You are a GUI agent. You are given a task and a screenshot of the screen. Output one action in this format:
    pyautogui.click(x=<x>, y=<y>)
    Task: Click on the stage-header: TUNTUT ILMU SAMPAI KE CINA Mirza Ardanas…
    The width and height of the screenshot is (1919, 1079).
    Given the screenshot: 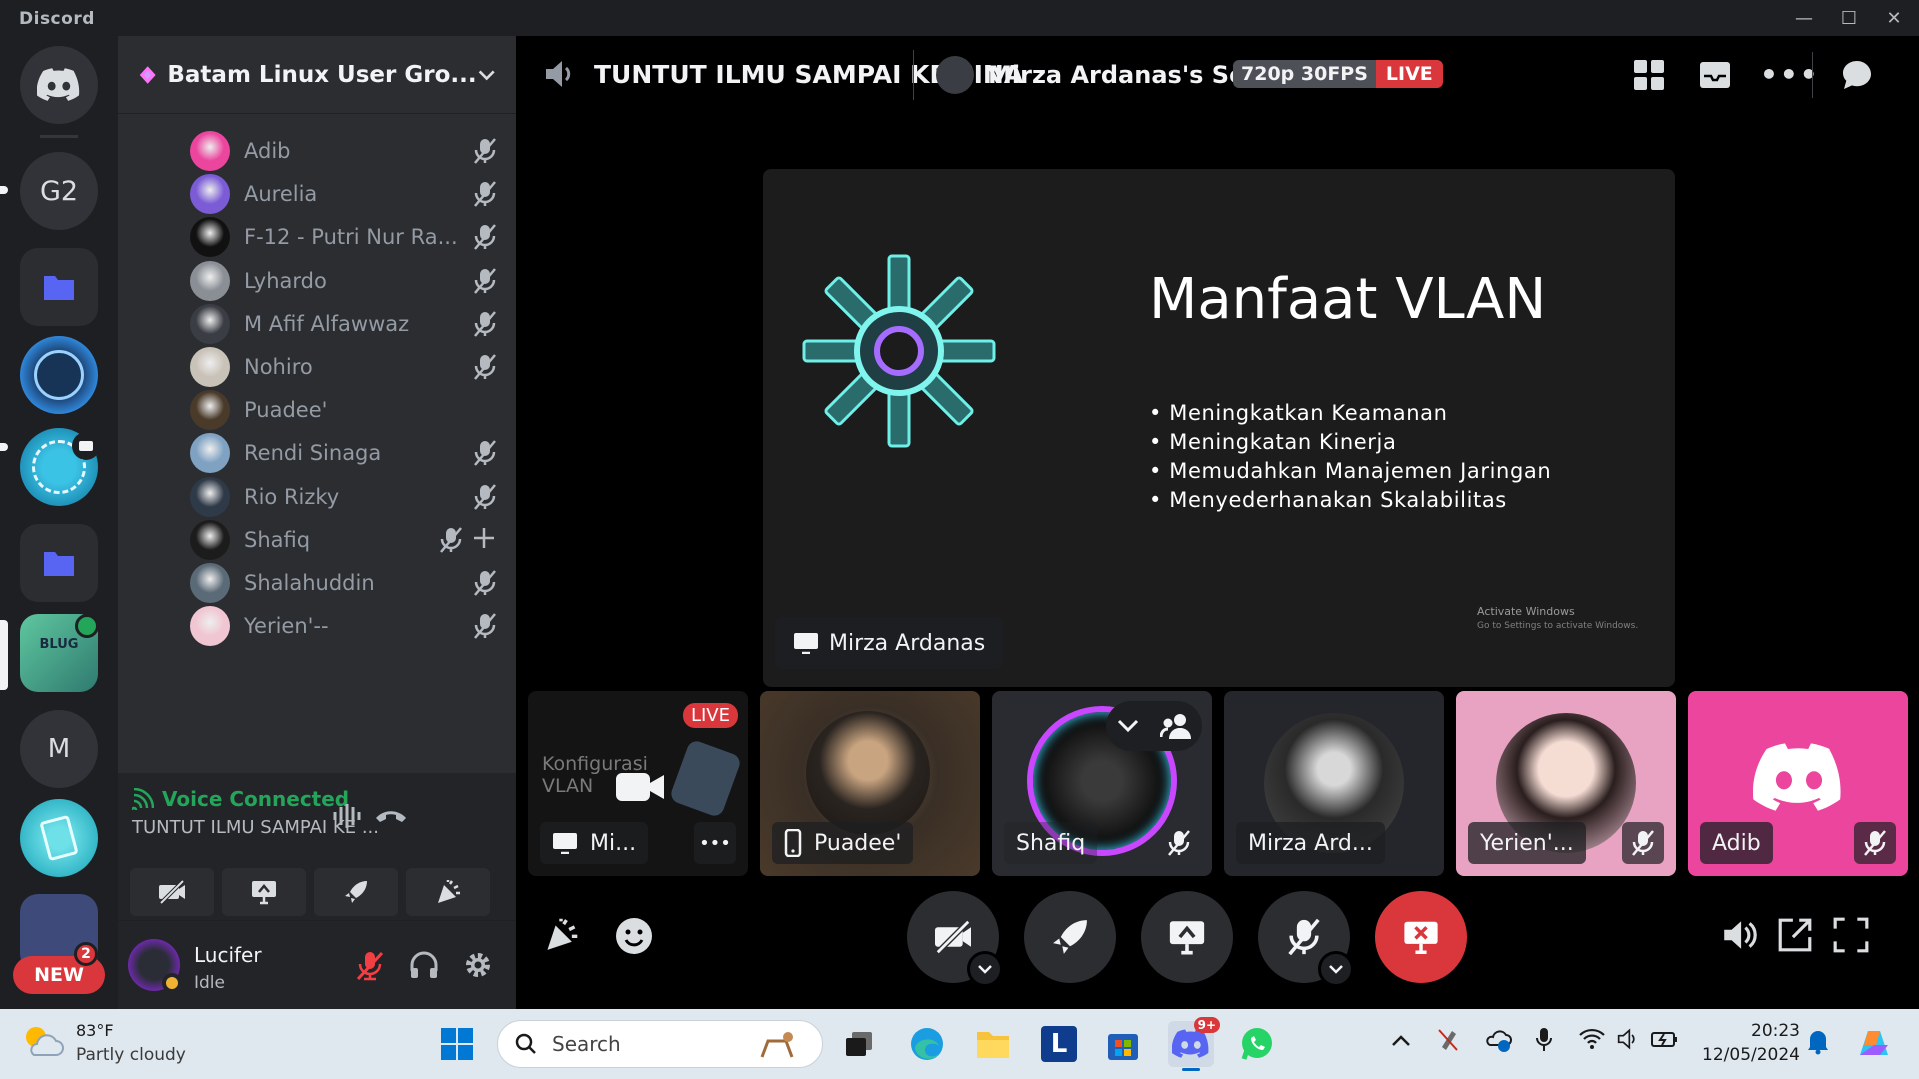 What is the action you would take?
    pyautogui.click(x=1217, y=75)
    